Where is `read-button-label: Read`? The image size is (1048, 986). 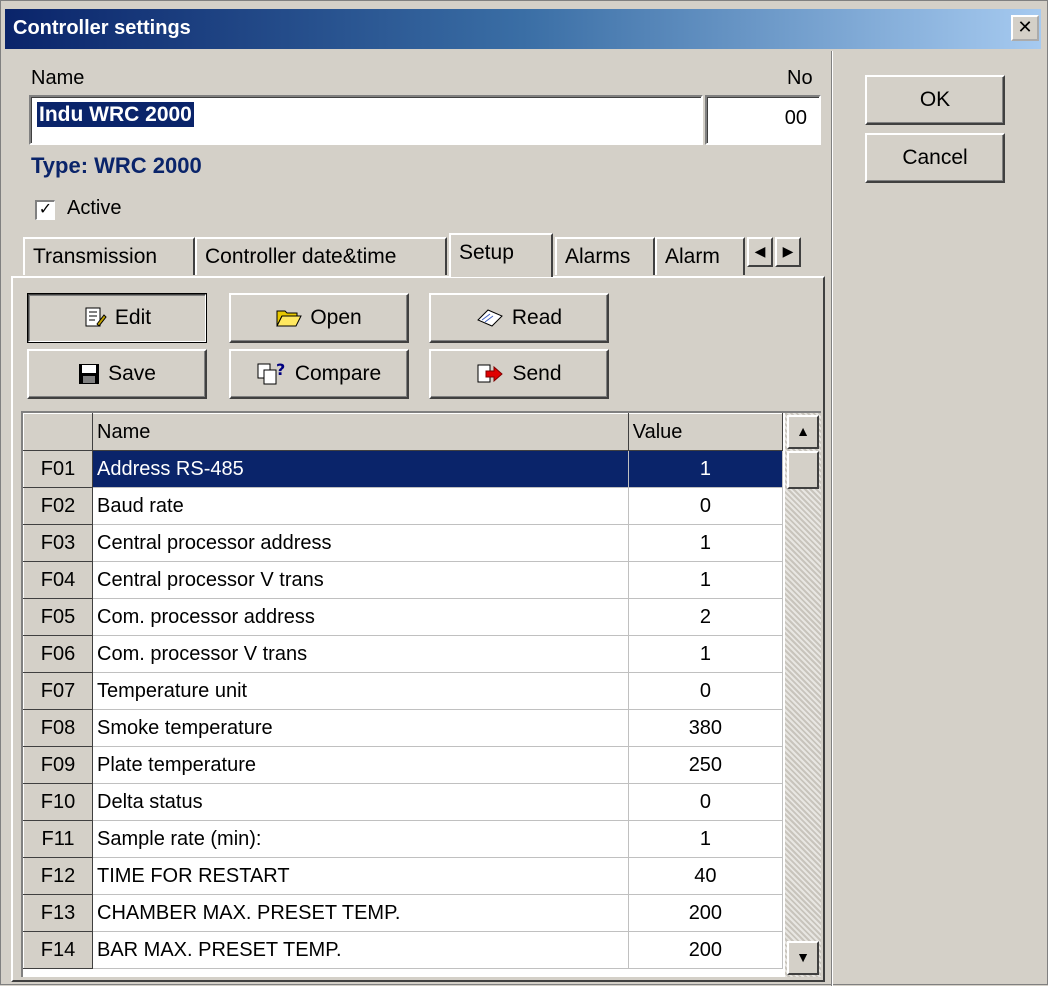
read-button-label: Read is located at coordinates (537, 317).